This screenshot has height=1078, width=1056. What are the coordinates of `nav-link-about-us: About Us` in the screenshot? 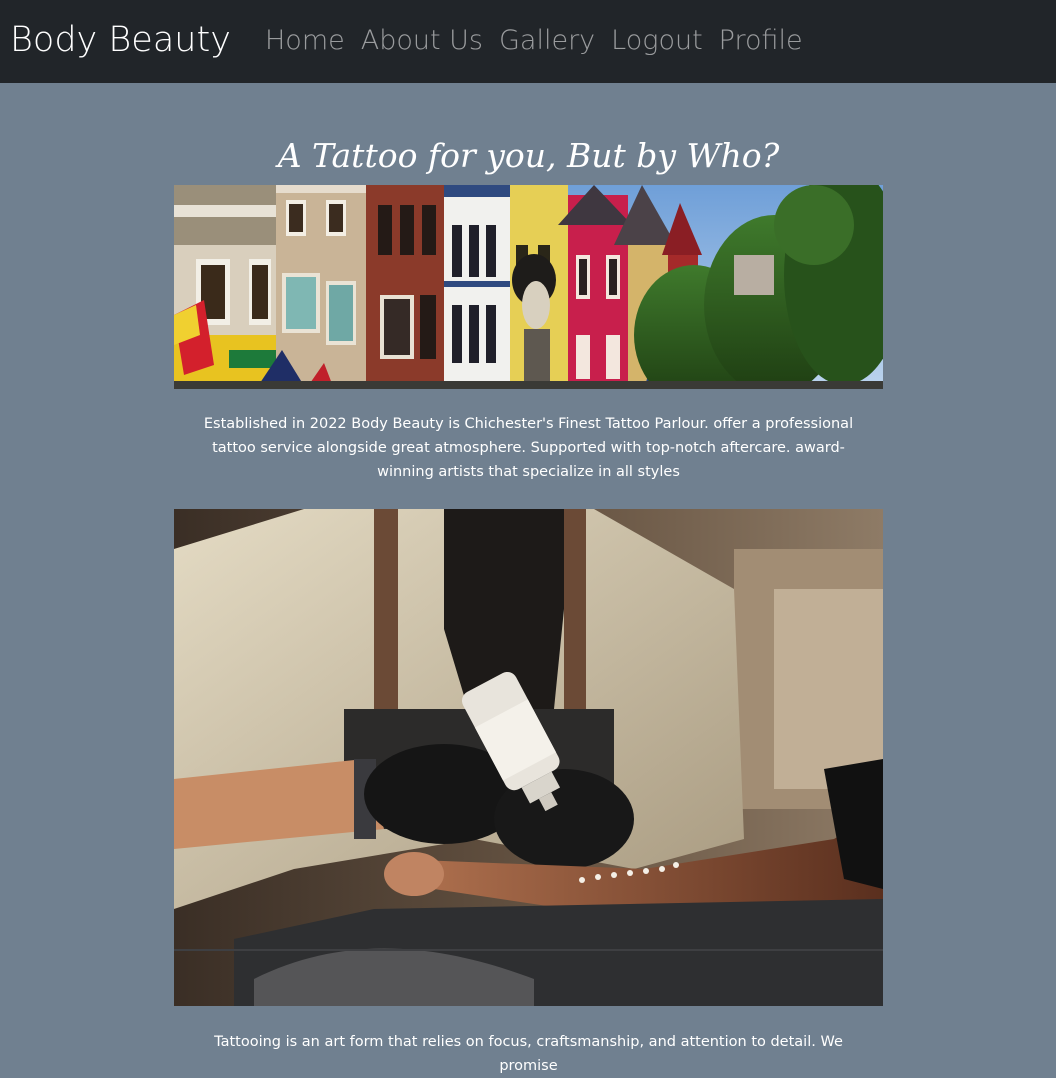 It's located at (422, 41).